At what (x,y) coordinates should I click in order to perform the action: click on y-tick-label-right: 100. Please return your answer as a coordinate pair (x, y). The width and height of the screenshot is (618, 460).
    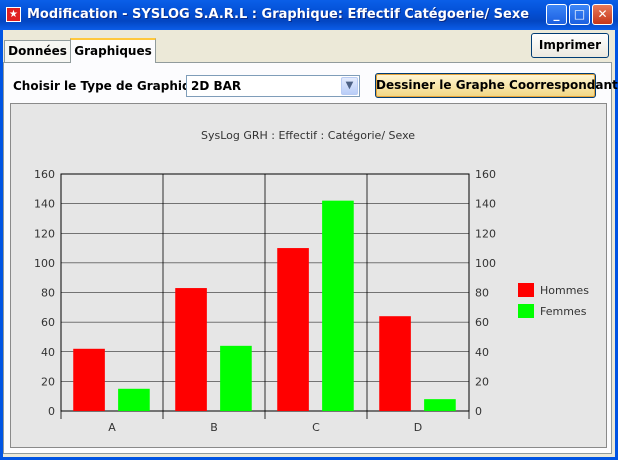
    Looking at the image, I should click on (485, 263).